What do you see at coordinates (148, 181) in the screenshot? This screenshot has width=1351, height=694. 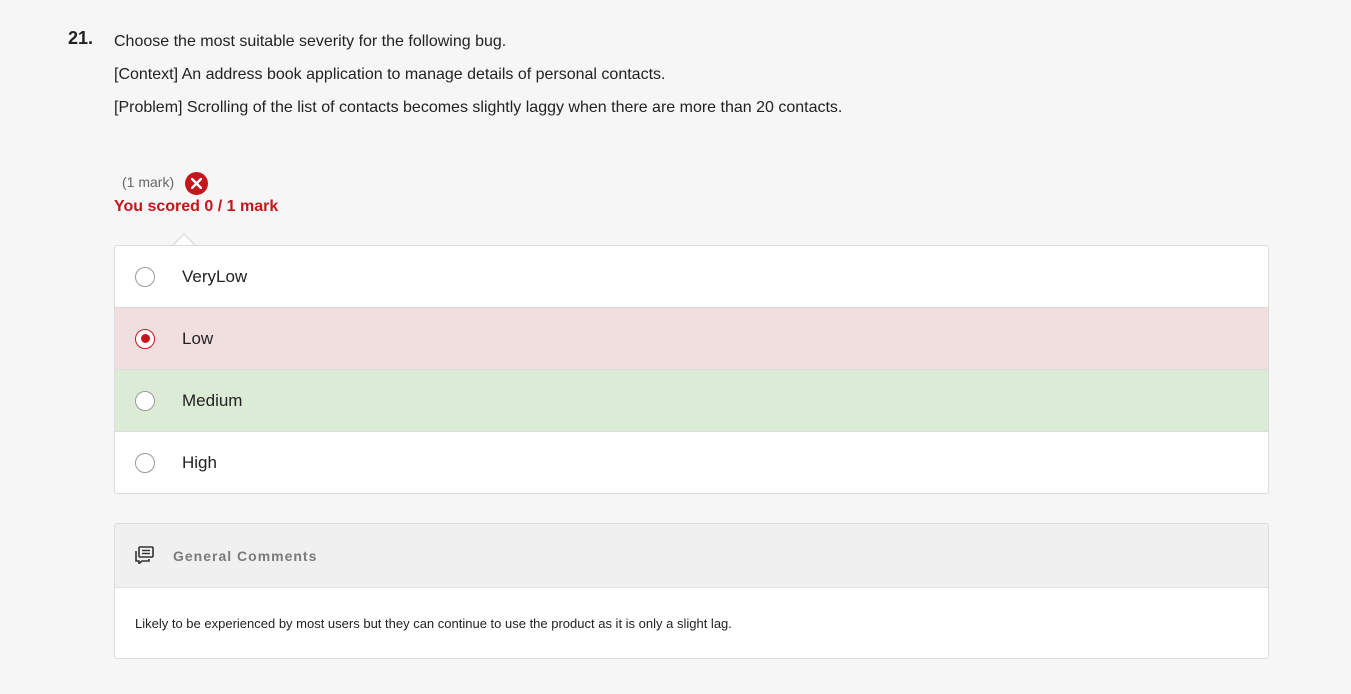 I see `mark-label: (1 mark)` at bounding box center [148, 181].